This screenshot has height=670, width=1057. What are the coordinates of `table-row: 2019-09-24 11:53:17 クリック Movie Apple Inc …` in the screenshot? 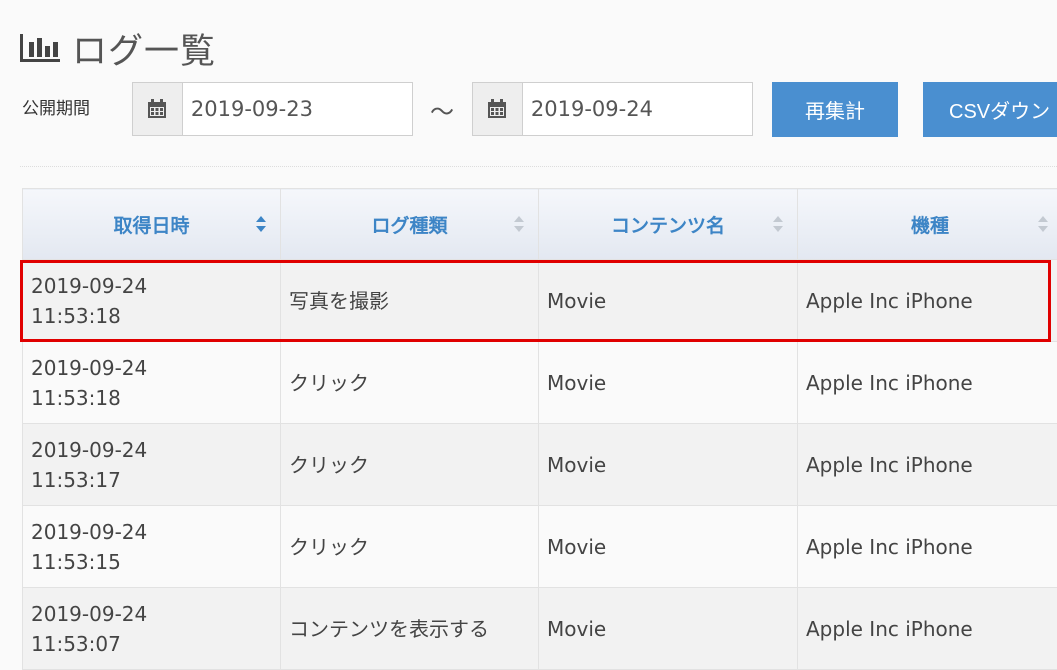 It's located at (540, 465).